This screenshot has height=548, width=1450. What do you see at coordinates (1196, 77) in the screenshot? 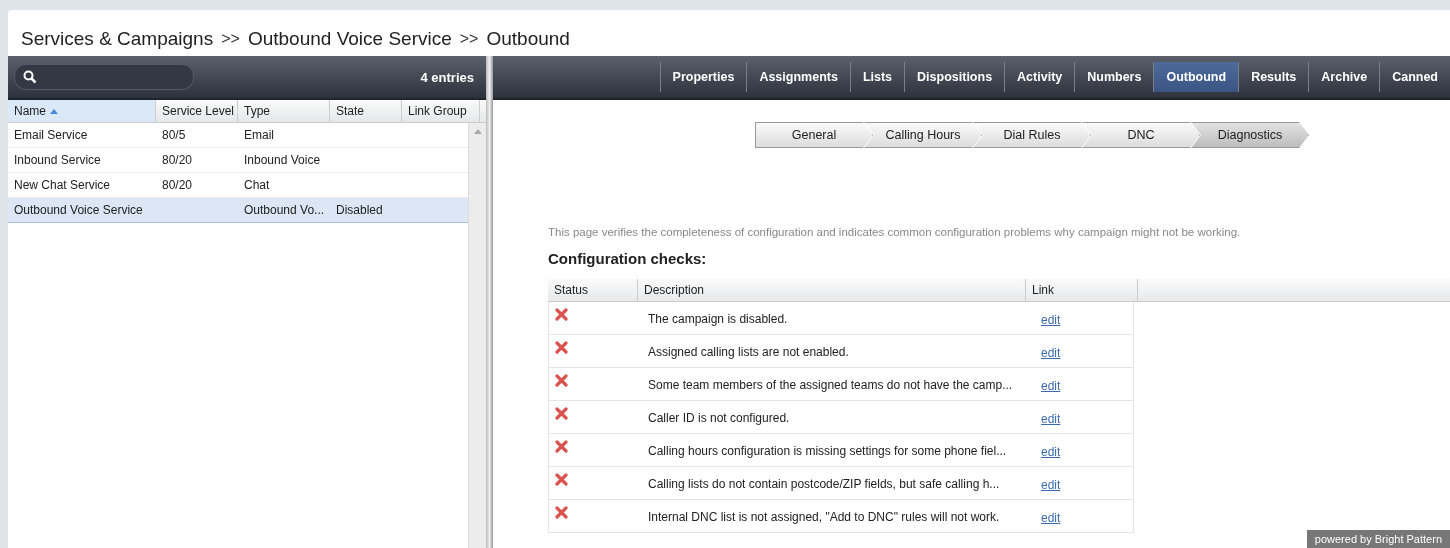
I see `tab: Outbound` at bounding box center [1196, 77].